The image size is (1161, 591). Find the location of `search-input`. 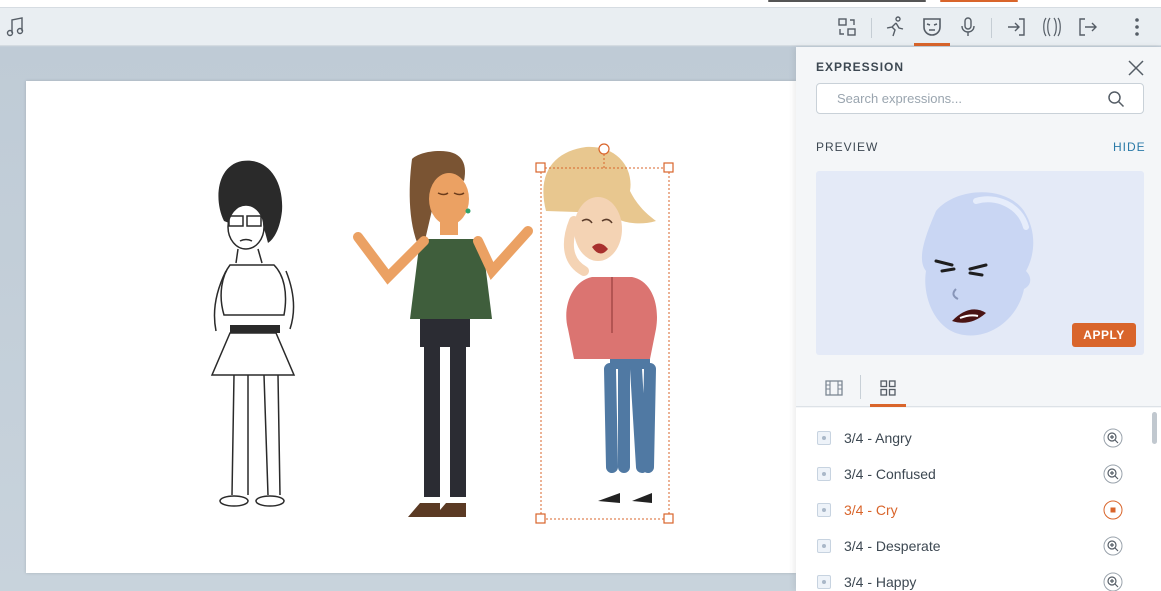

search-input is located at coordinates (962, 98).